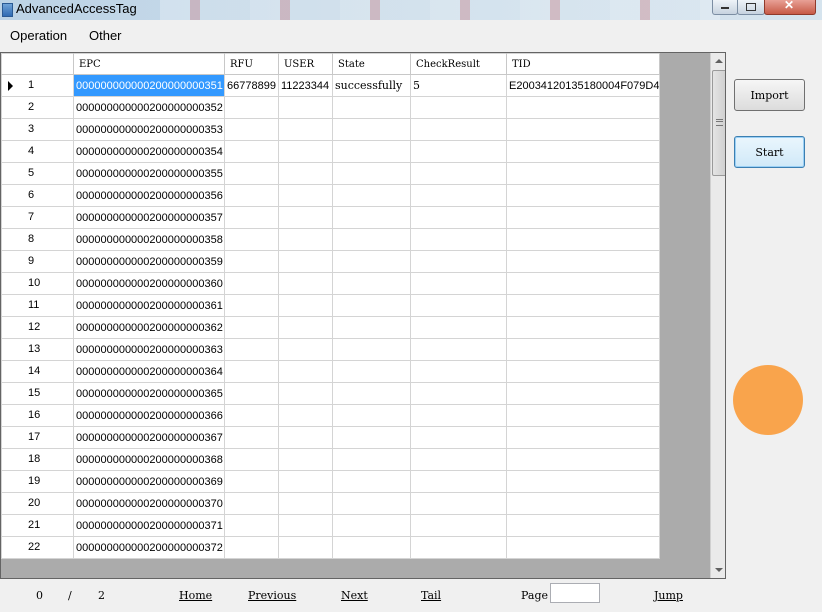 Image resolution: width=822 pixels, height=612 pixels. I want to click on tail-link: Tail, so click(431, 595).